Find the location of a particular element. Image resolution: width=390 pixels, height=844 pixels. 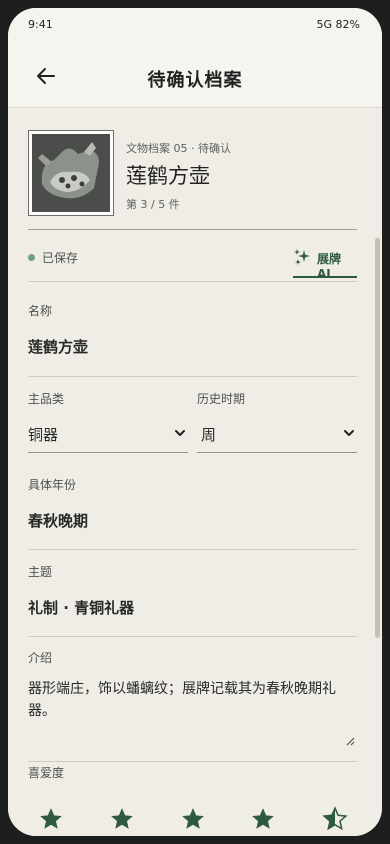

sparkle-icon is located at coordinates (302, 257).